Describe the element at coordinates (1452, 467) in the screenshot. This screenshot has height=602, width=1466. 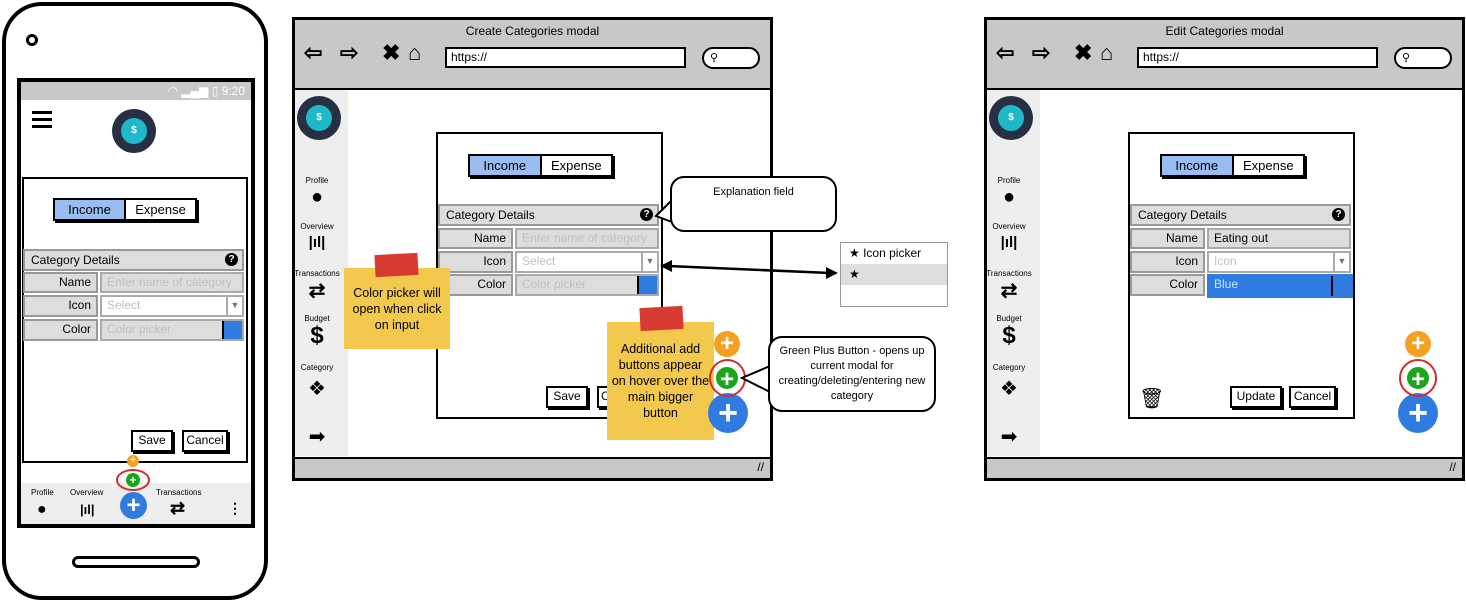
I see `resize-handle-icon: //` at that location.